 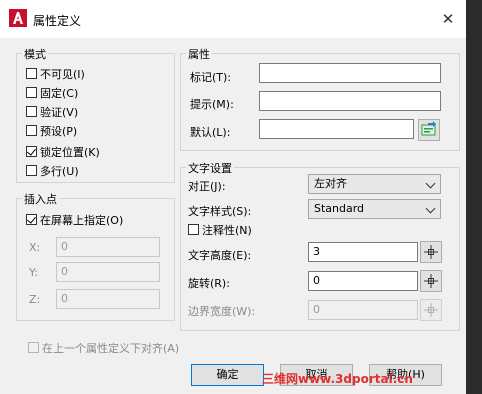 I want to click on autocad-logo-icon, so click(x=18, y=18).